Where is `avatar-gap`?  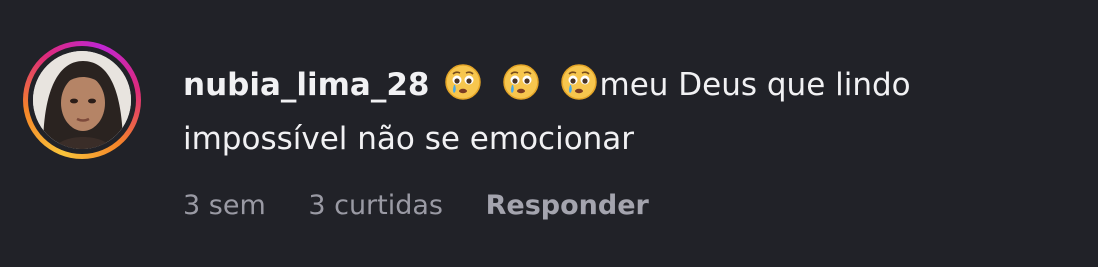 avatar-gap is located at coordinates (82, 100).